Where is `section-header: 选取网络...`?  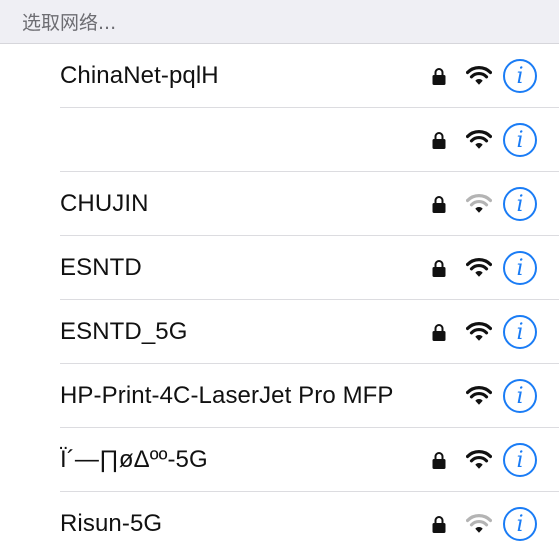 section-header: 选取网络... is located at coordinates (279, 22).